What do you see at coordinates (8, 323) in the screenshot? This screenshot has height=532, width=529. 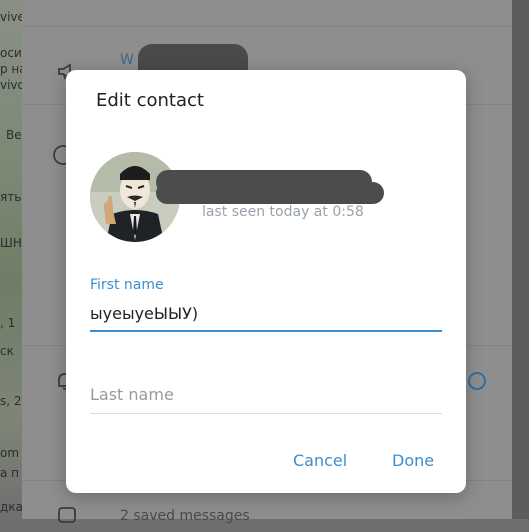 I see `bg-fragment: , 1` at bounding box center [8, 323].